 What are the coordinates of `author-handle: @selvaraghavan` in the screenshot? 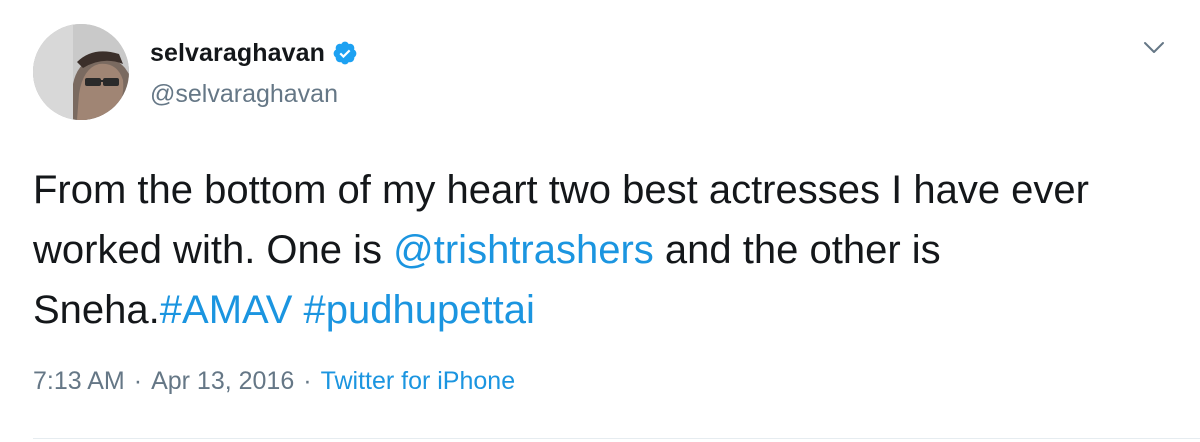 It's located at (244, 94).